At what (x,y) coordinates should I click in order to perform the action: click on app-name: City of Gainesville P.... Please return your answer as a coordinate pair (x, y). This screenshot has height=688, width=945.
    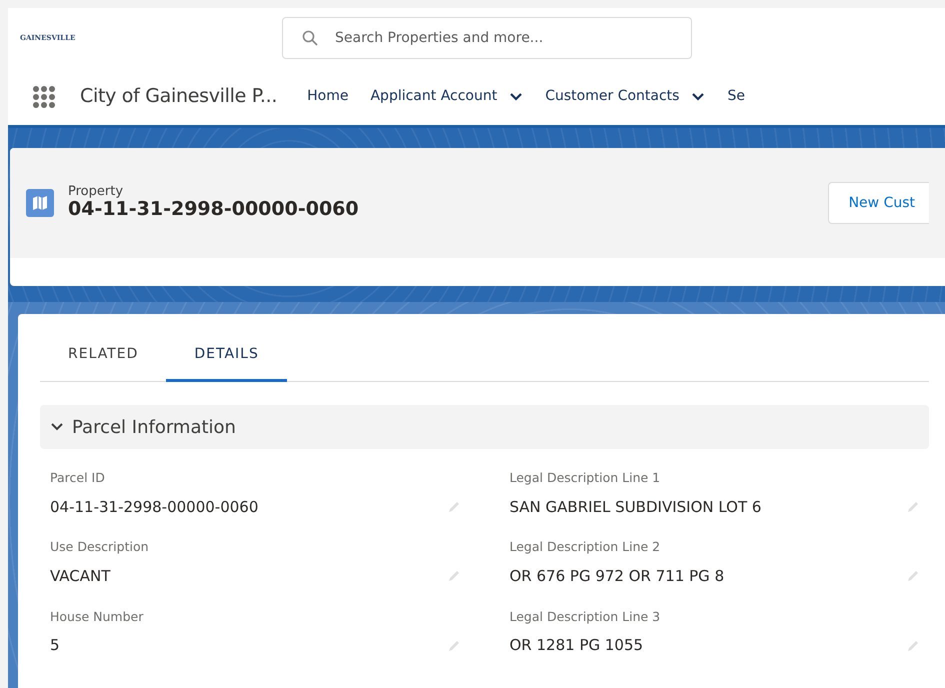
    Looking at the image, I should click on (179, 97).